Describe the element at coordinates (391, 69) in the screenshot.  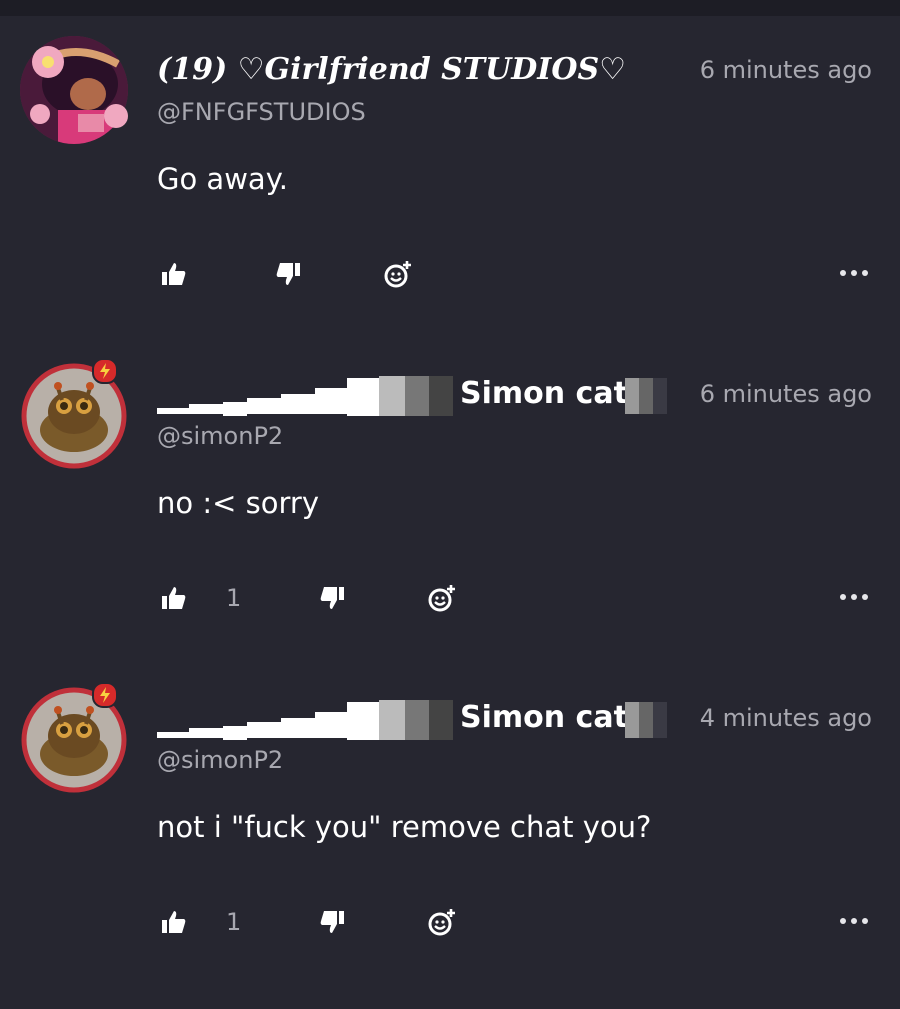
I see `author-display-name: (19) ♡Girlfriend STUDIOS♡` at that location.